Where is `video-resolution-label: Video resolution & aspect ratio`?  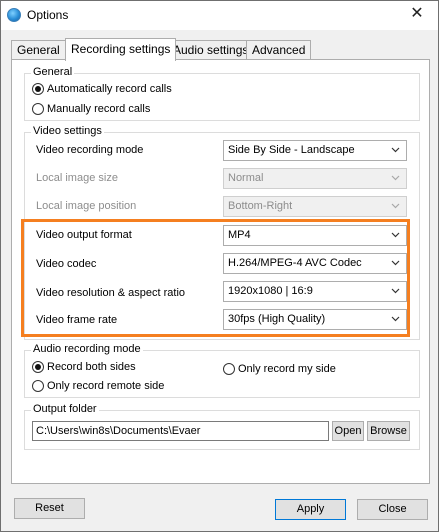 video-resolution-label: Video resolution & aspect ratio is located at coordinates (110, 293).